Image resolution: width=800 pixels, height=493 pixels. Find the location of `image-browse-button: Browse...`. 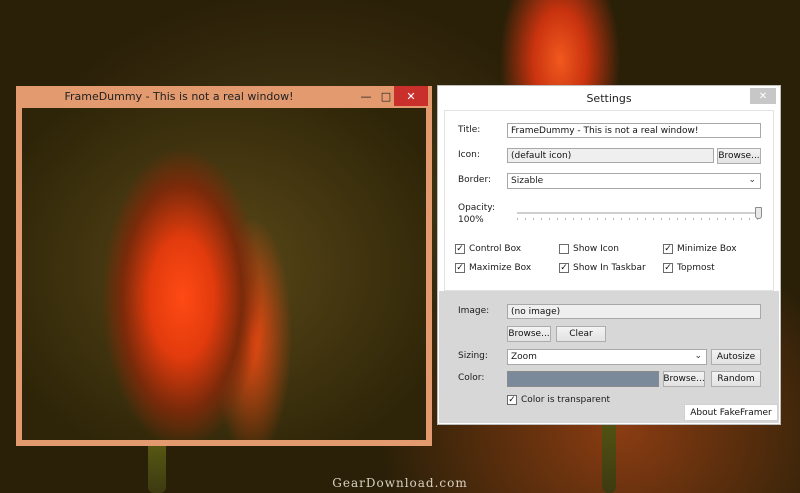

image-browse-button: Browse... is located at coordinates (529, 334).